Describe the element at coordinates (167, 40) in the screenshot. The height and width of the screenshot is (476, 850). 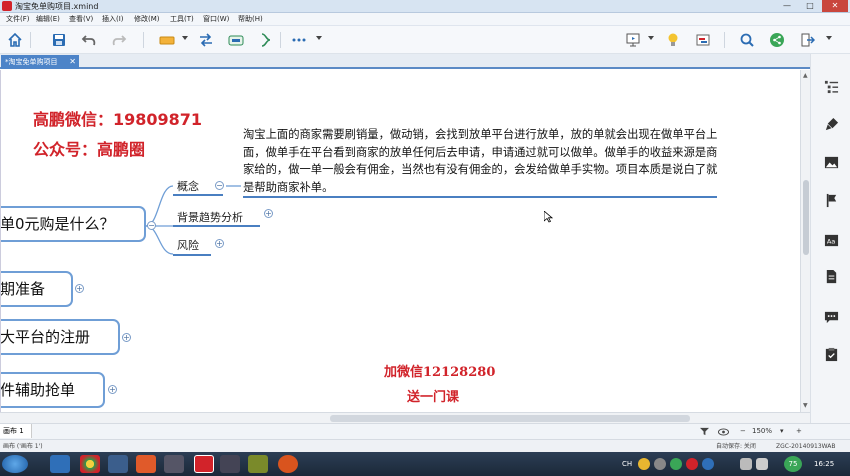
I see `topic-icon` at that location.